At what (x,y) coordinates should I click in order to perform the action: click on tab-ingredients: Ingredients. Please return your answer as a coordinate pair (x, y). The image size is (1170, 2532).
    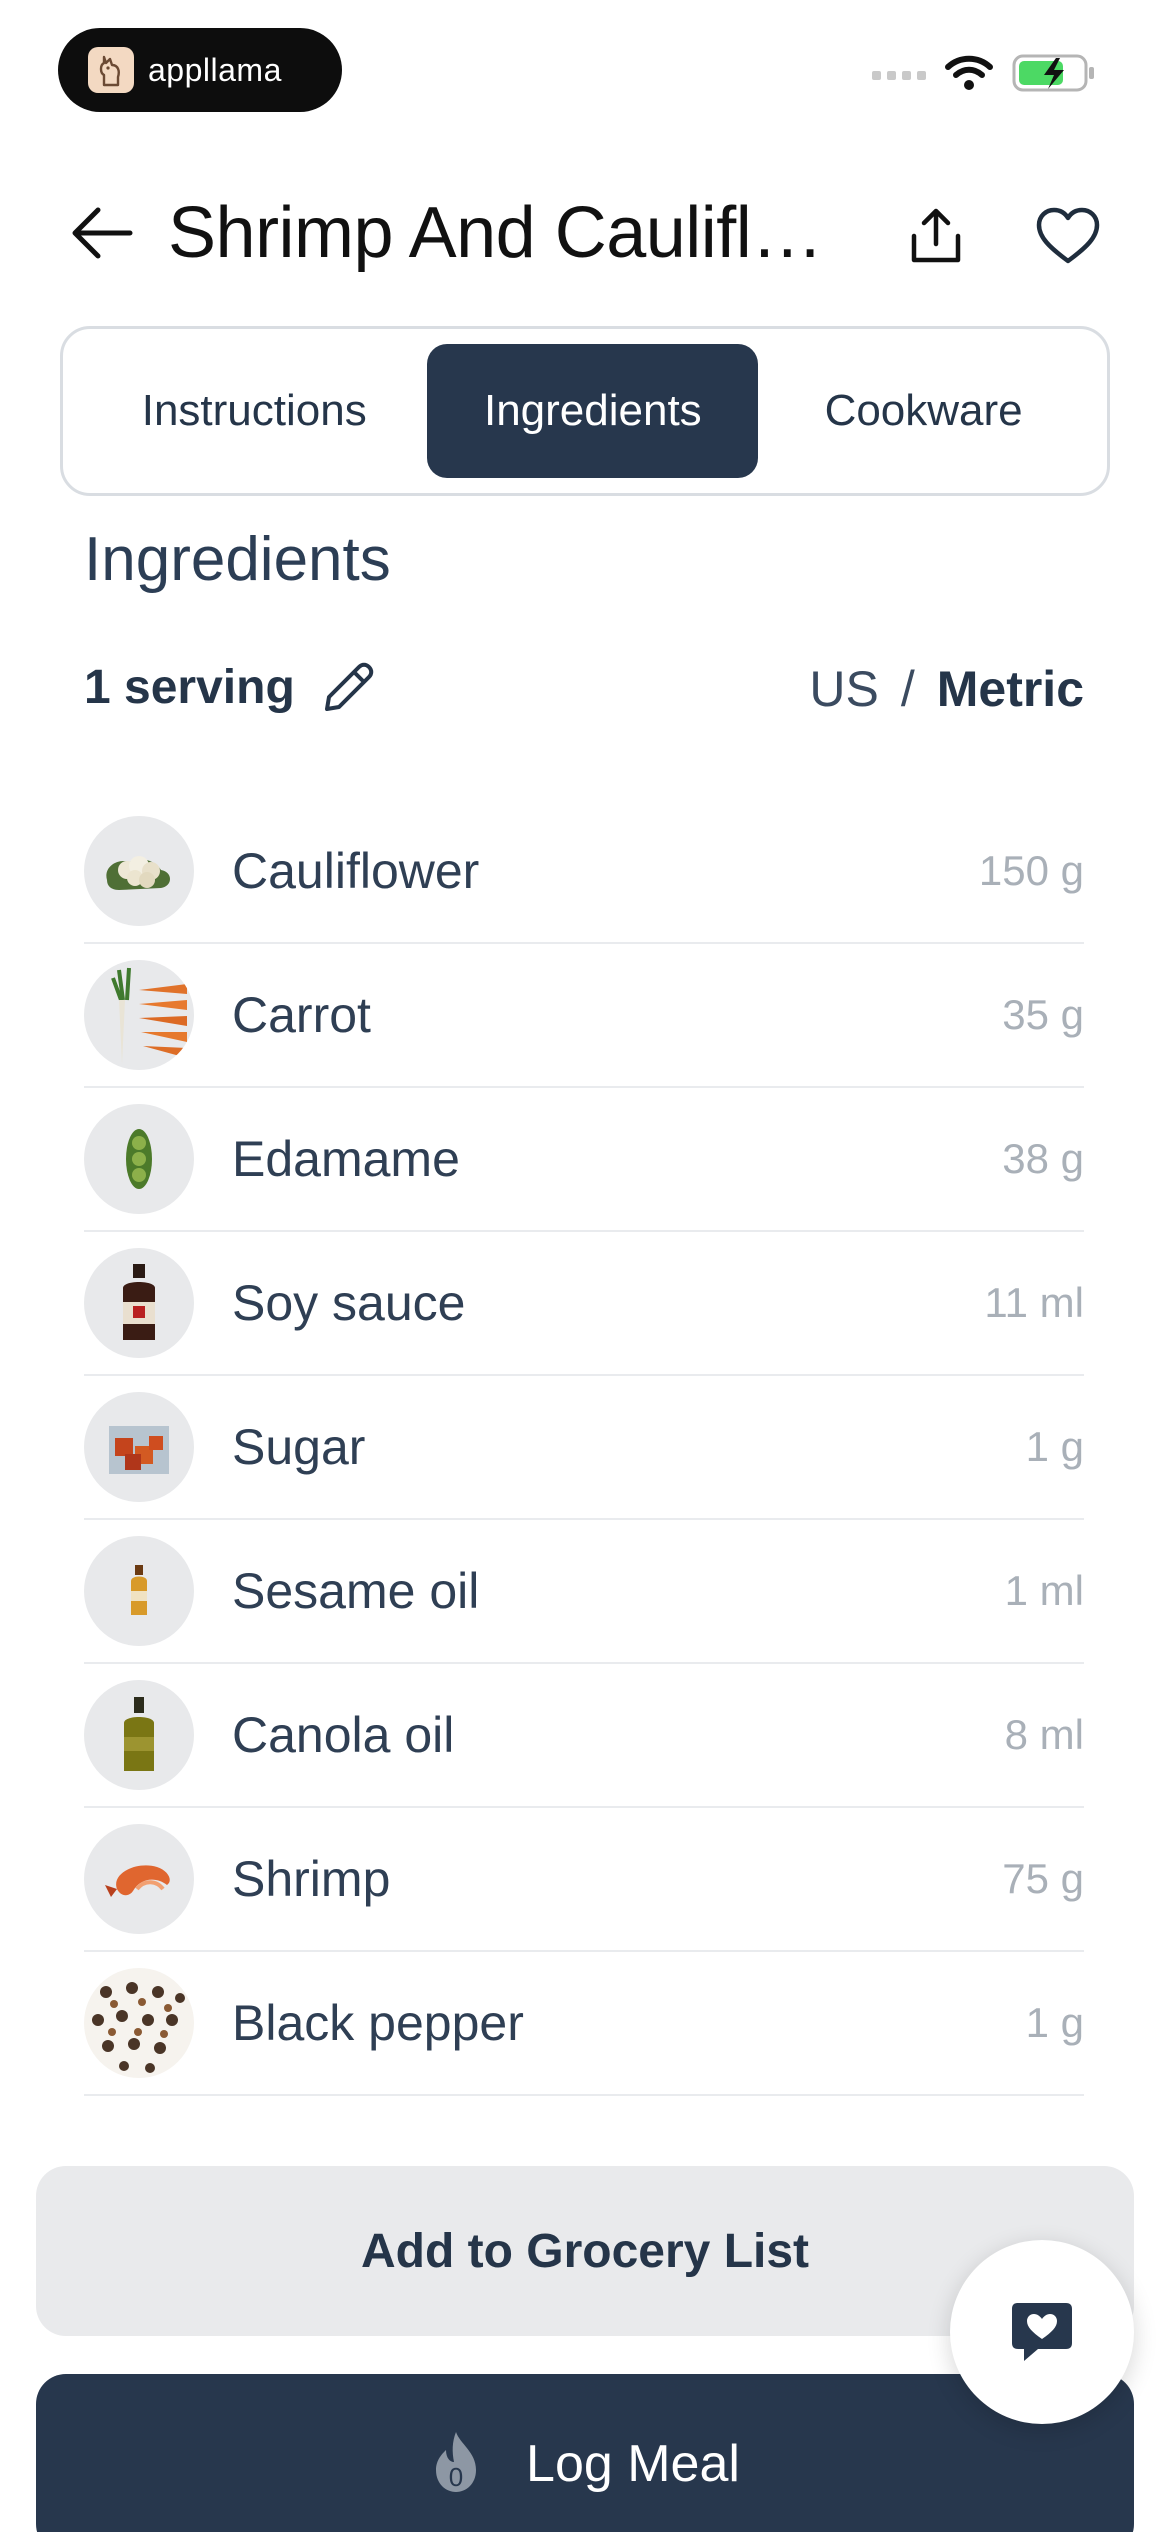
    Looking at the image, I should click on (593, 411).